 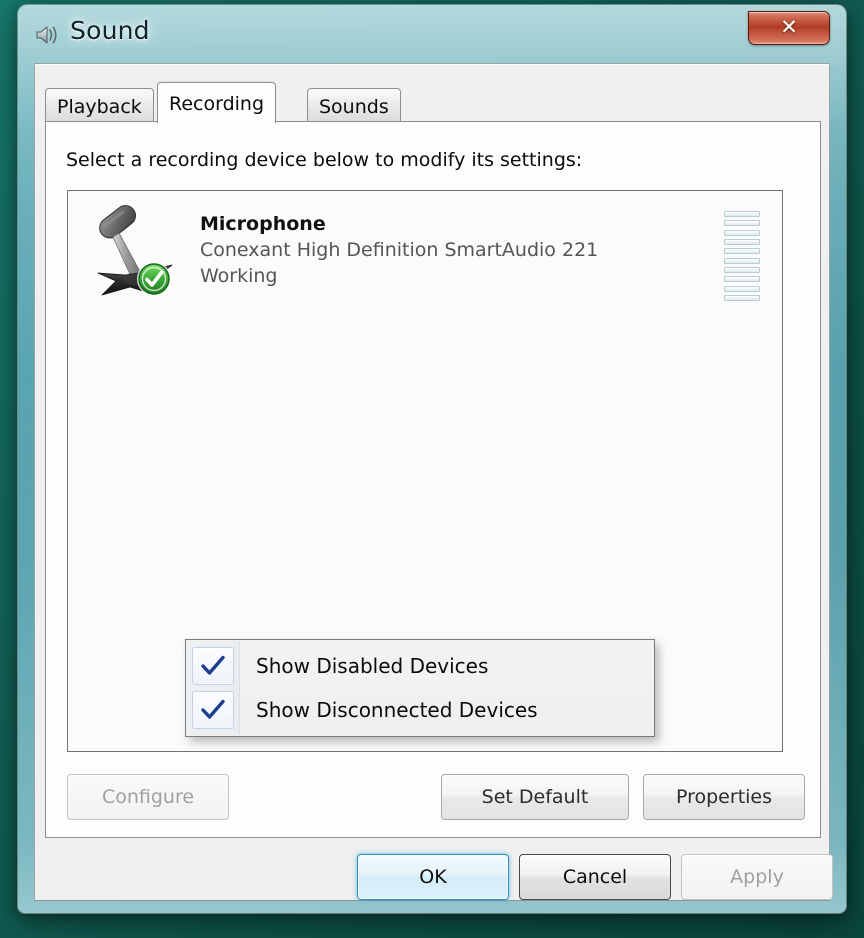 I want to click on tab-sounds-label: Sounds, so click(x=354, y=107).